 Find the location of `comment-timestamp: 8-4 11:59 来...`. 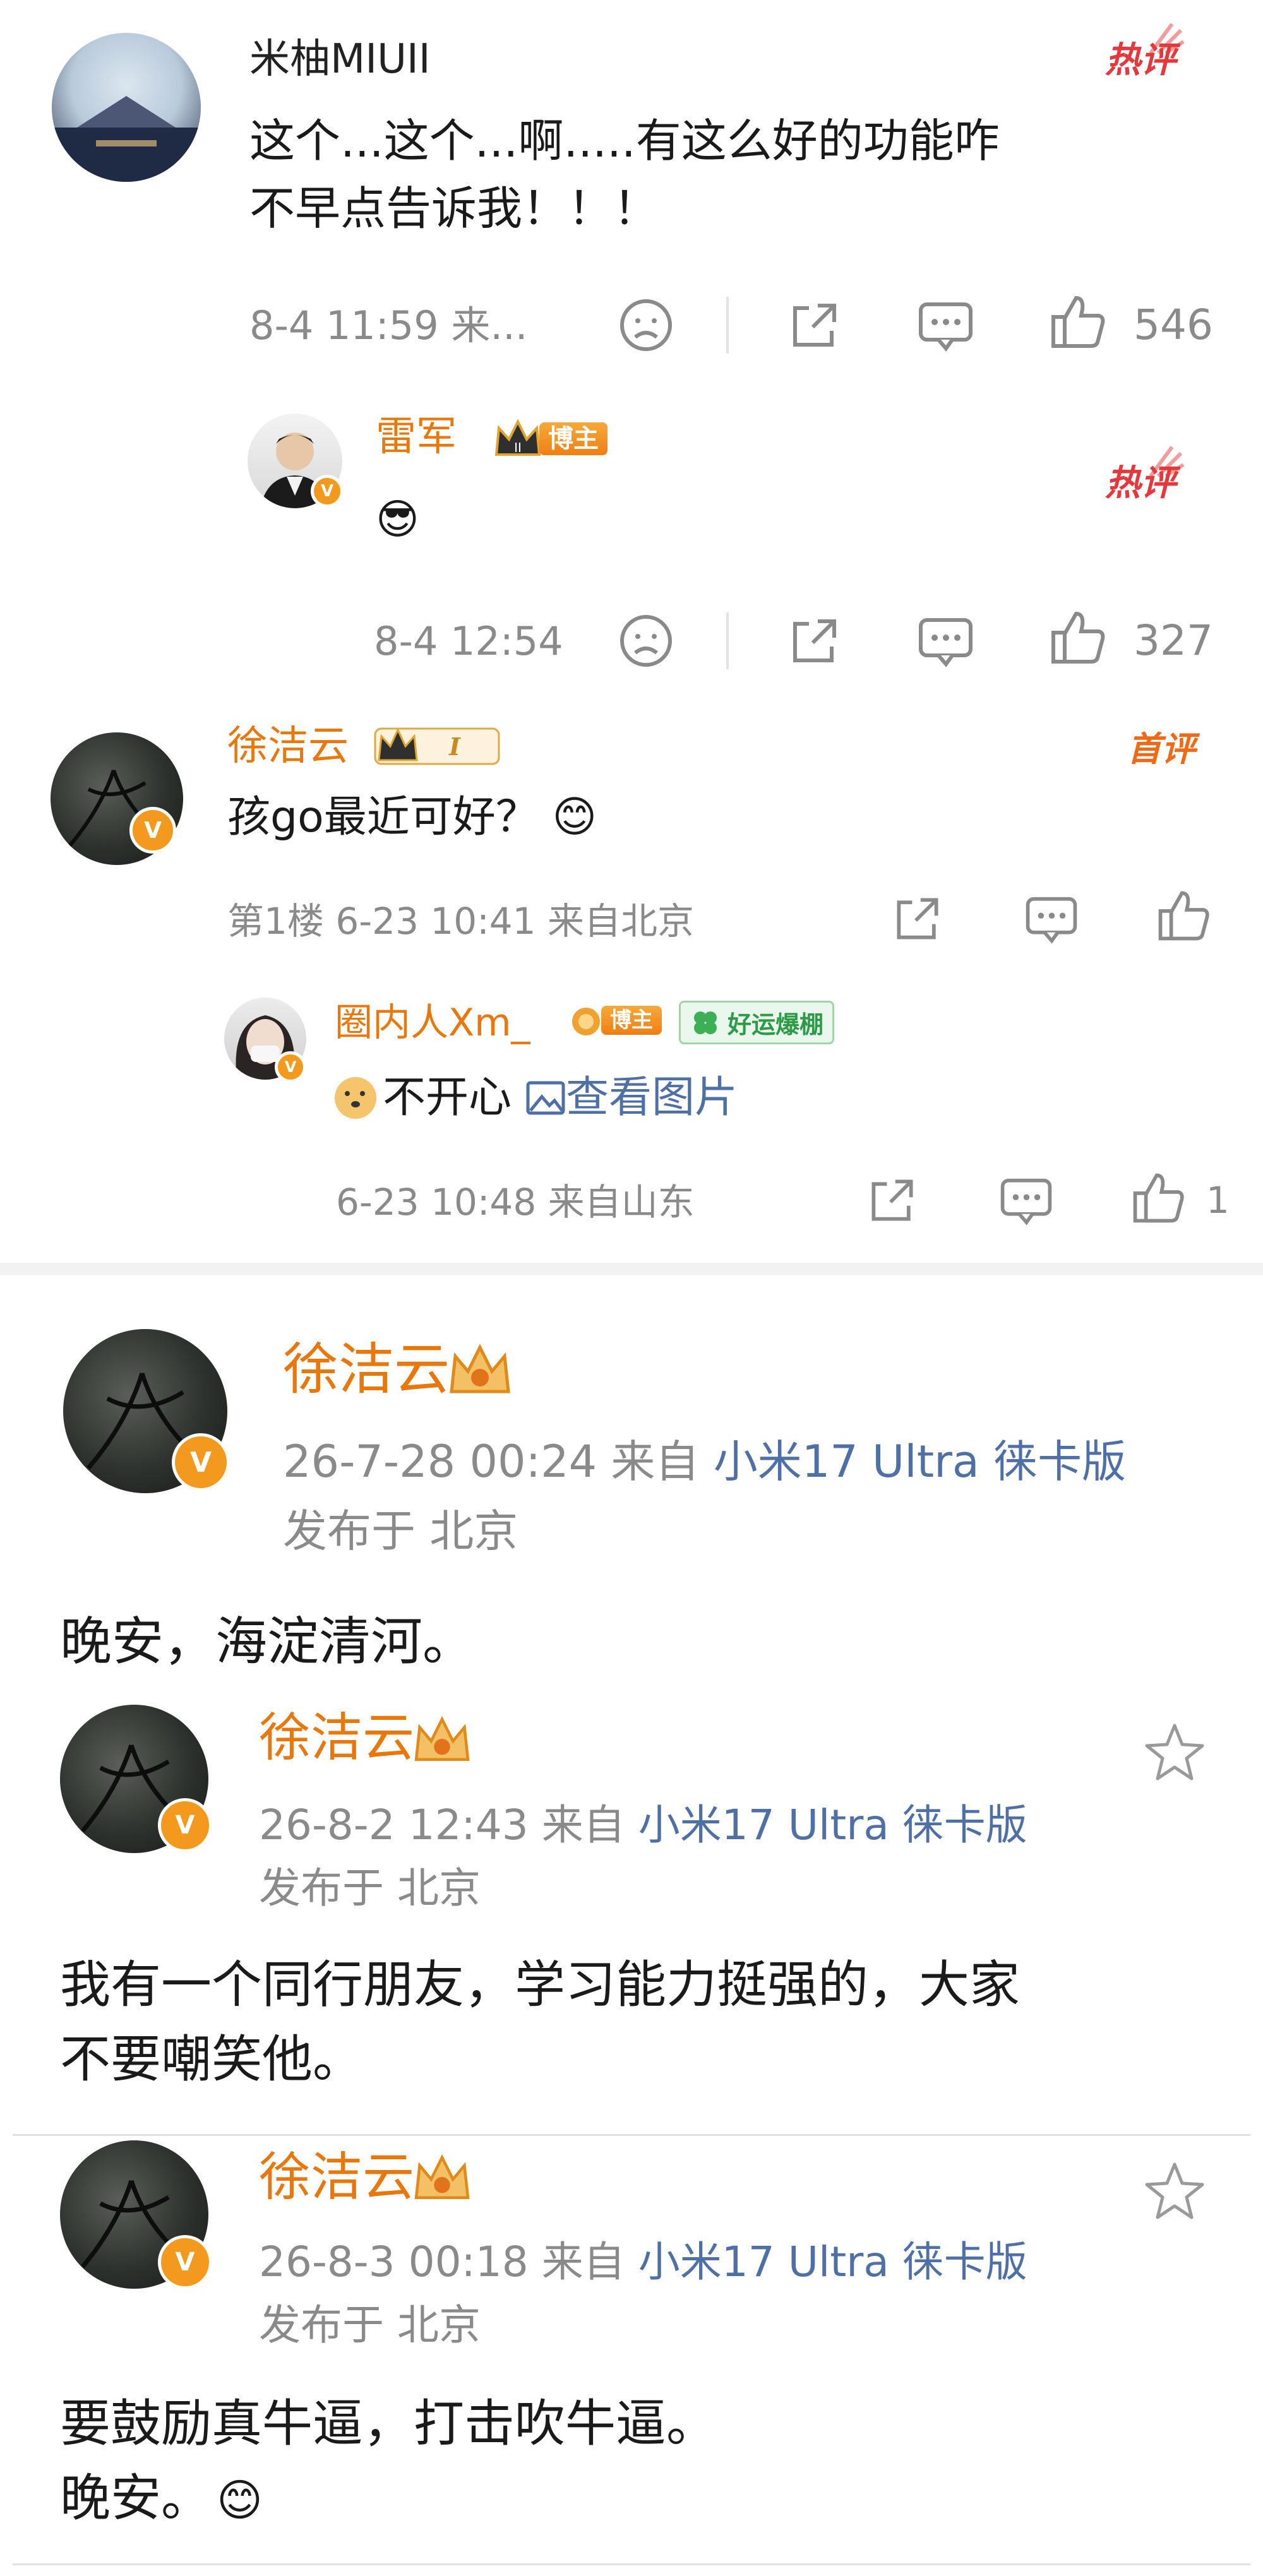

comment-timestamp: 8-4 11:59 来... is located at coordinates (388, 325).